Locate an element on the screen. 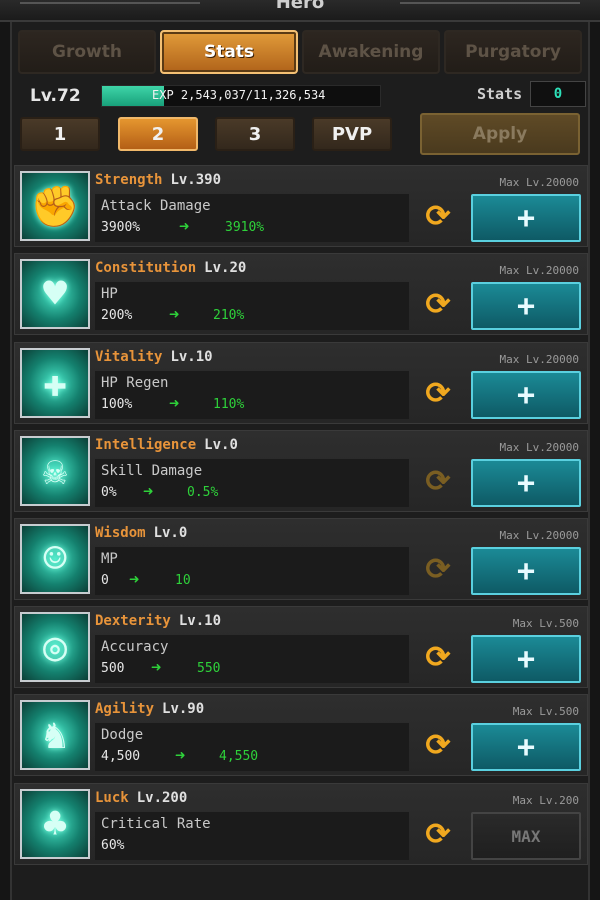 Image resolution: width=600 pixels, height=900 pixels. stat-value-box: Attack Damage 3900% ➜ 3910% is located at coordinates (252, 218).